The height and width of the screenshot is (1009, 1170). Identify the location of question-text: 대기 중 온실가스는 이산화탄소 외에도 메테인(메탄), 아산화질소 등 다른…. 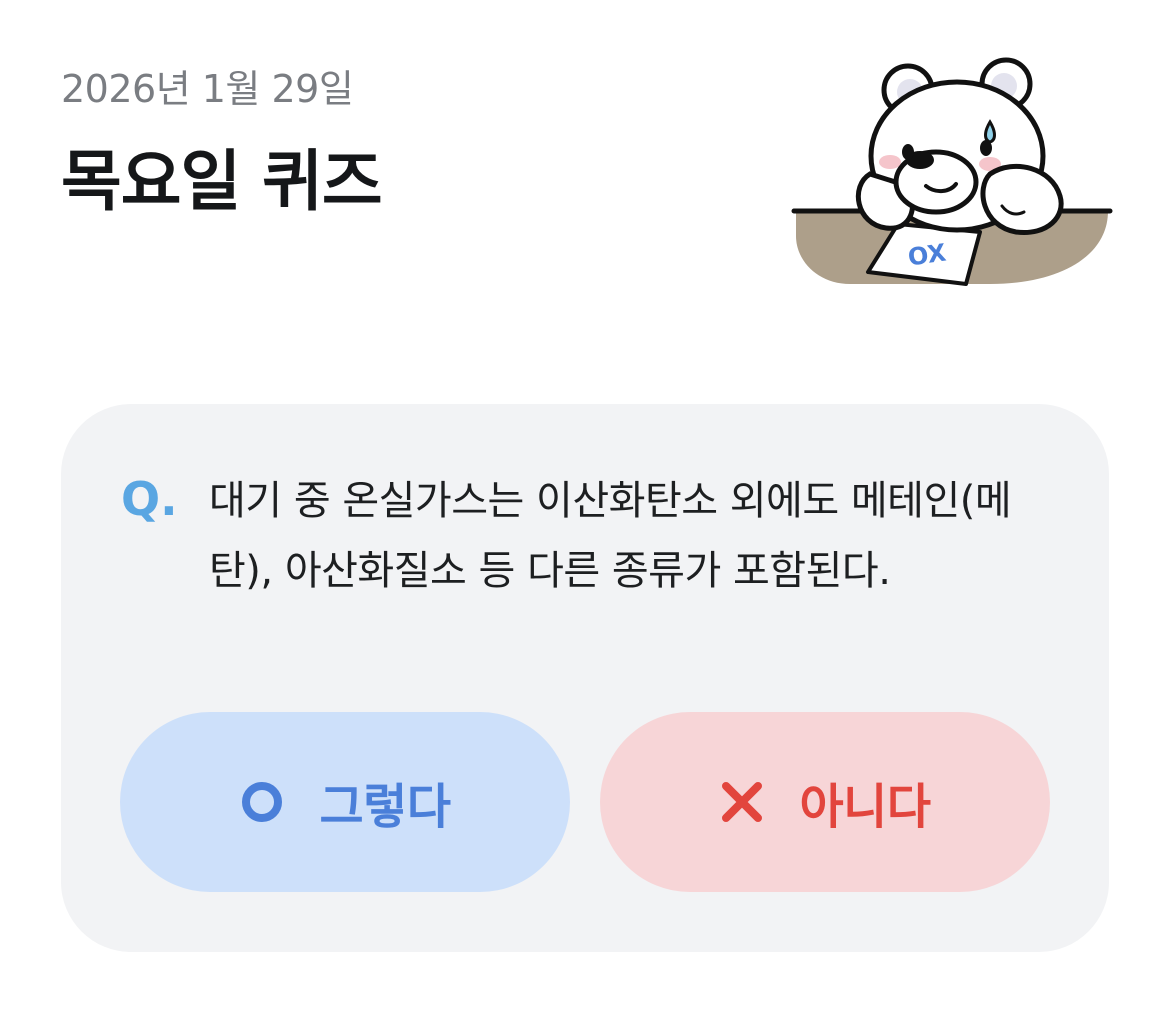
(610, 536).